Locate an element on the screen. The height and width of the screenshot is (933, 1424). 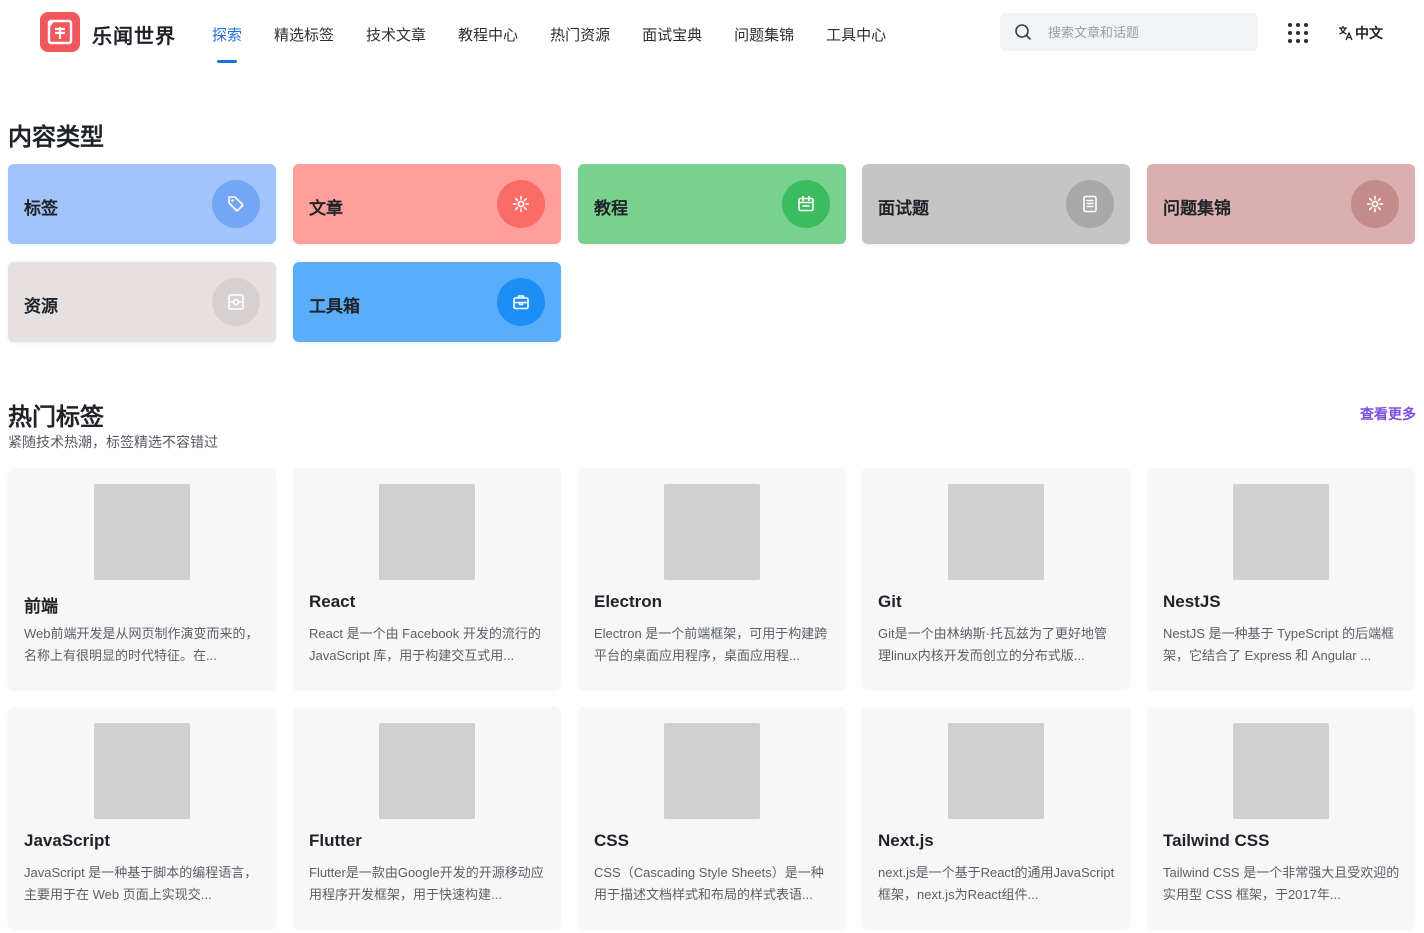
type-card-articles: 文章 is located at coordinates (427, 204).